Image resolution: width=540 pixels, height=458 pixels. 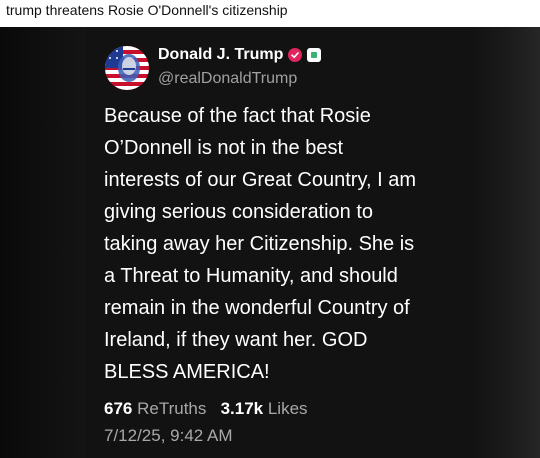 I want to click on author-handle: @realDonaldTrump, so click(x=227, y=79).